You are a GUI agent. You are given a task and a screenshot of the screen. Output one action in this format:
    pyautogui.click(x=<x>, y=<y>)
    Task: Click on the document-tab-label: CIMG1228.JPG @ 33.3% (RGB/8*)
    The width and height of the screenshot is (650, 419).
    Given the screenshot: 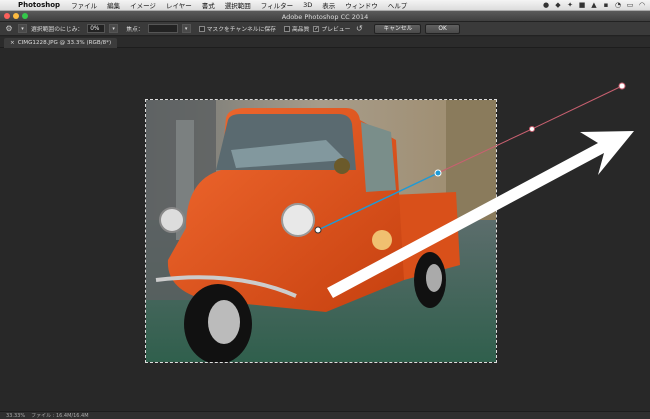 What is the action you would take?
    pyautogui.click(x=64, y=43)
    